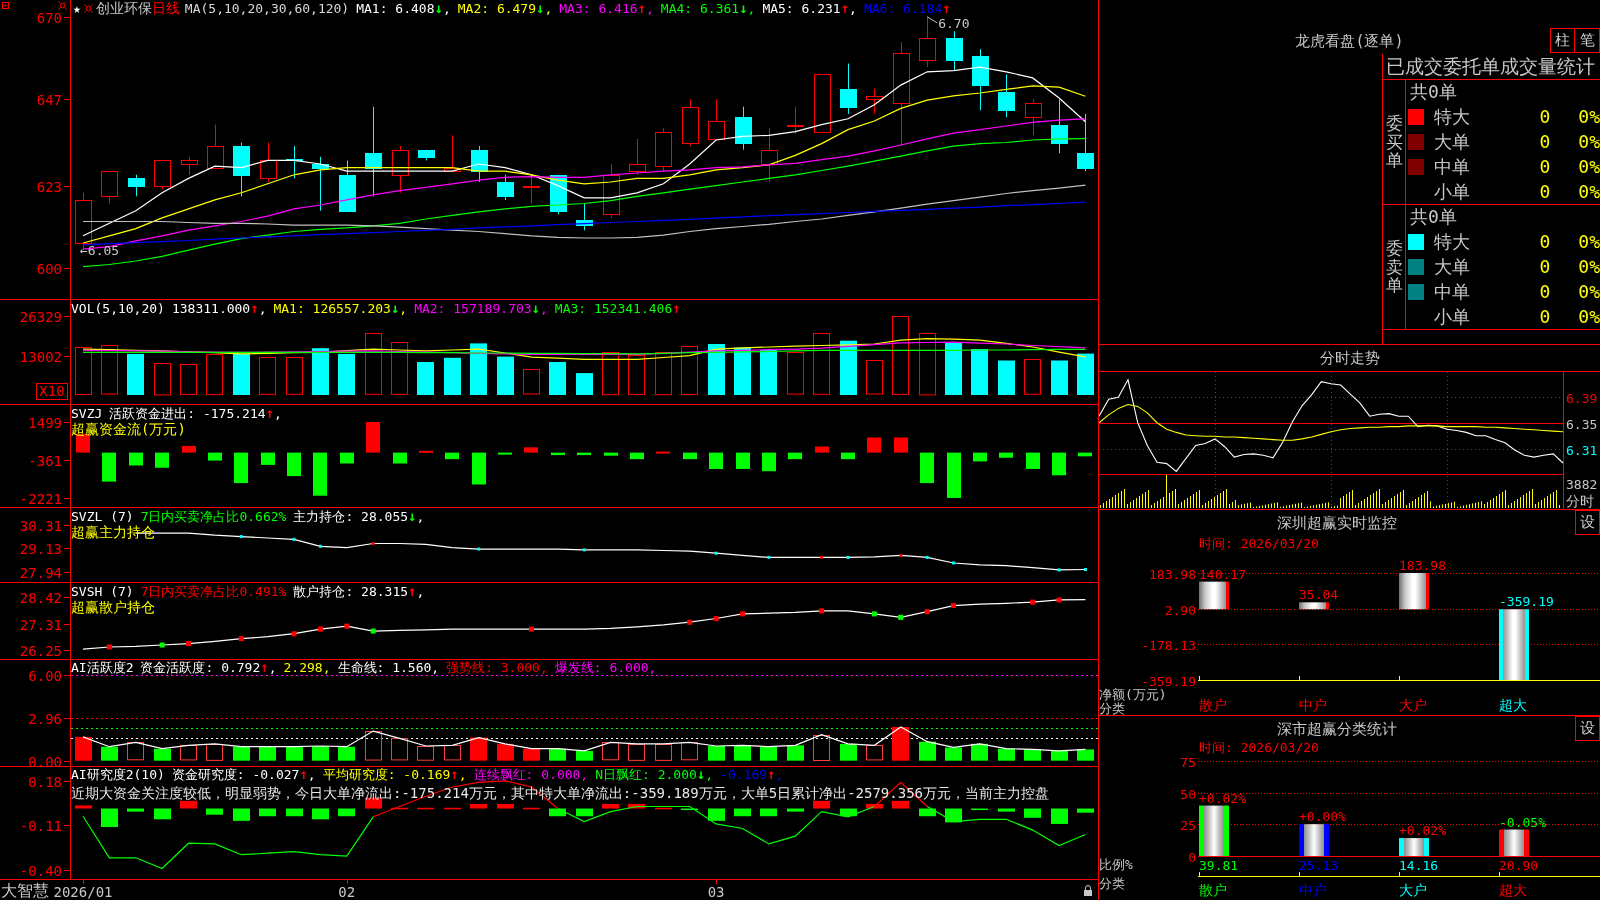  What do you see at coordinates (45, 759) in the screenshot?
I see `axis-tick-label: 0.00` at bounding box center [45, 759].